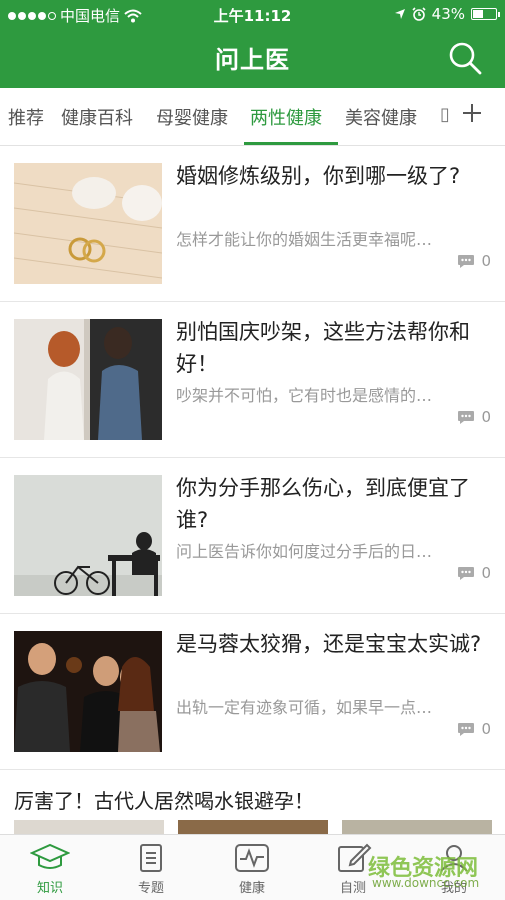  What do you see at coordinates (251, 888) in the screenshot?
I see `nav-health-label: 健康` at bounding box center [251, 888].